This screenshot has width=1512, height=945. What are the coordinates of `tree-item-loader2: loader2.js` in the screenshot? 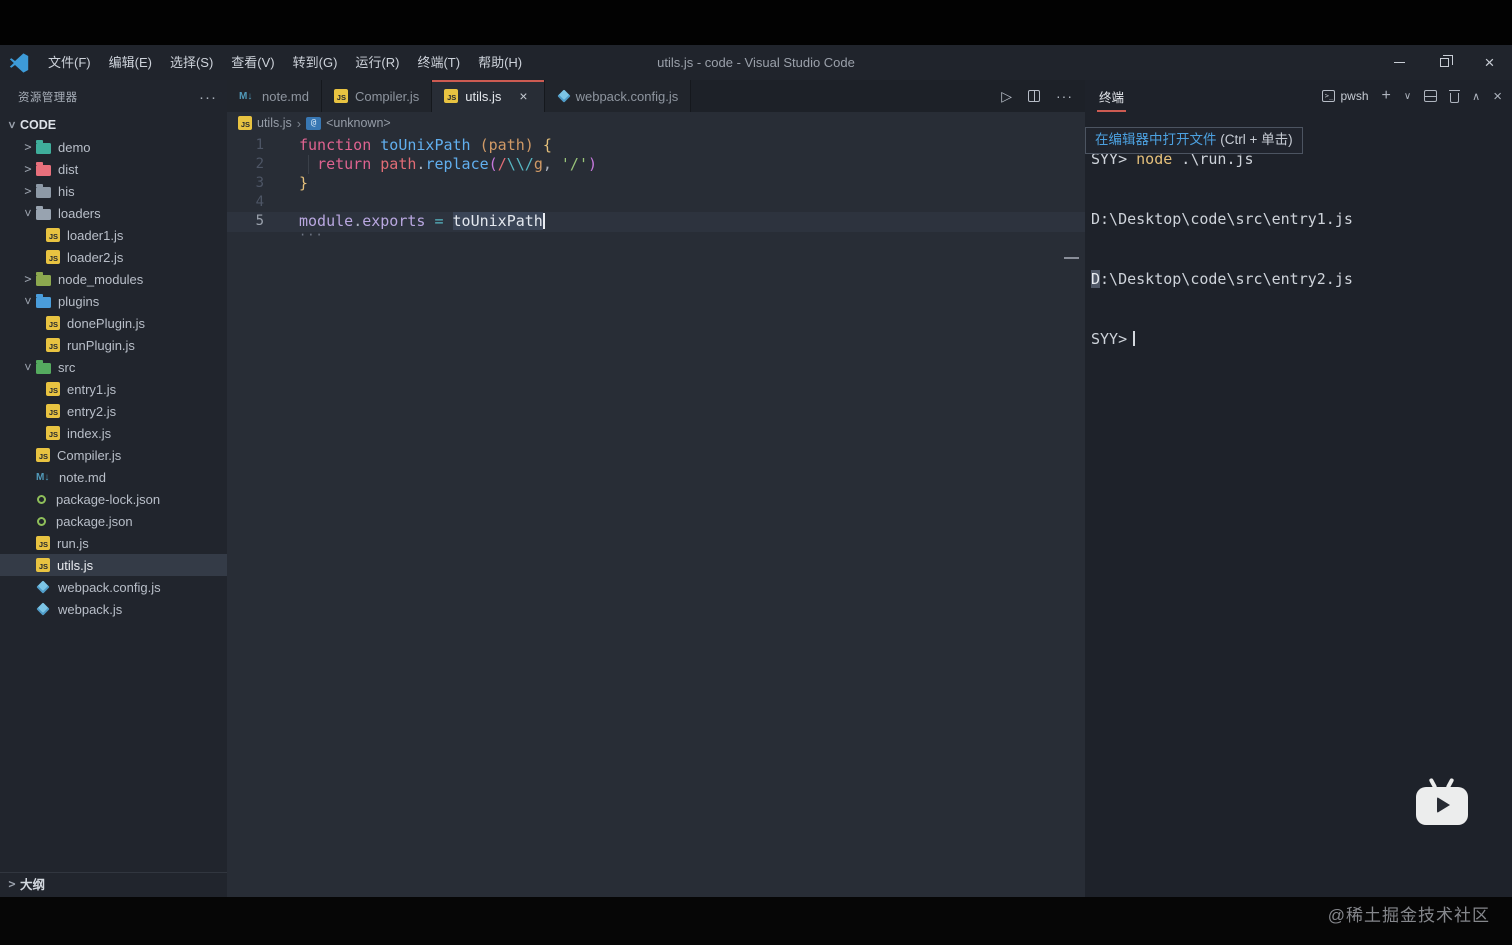 It's located at (113, 257).